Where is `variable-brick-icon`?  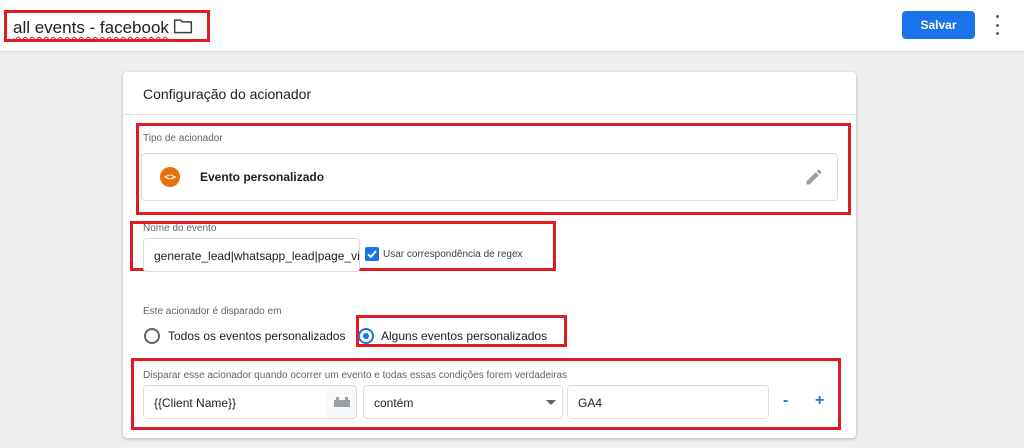 variable-brick-icon is located at coordinates (341, 402).